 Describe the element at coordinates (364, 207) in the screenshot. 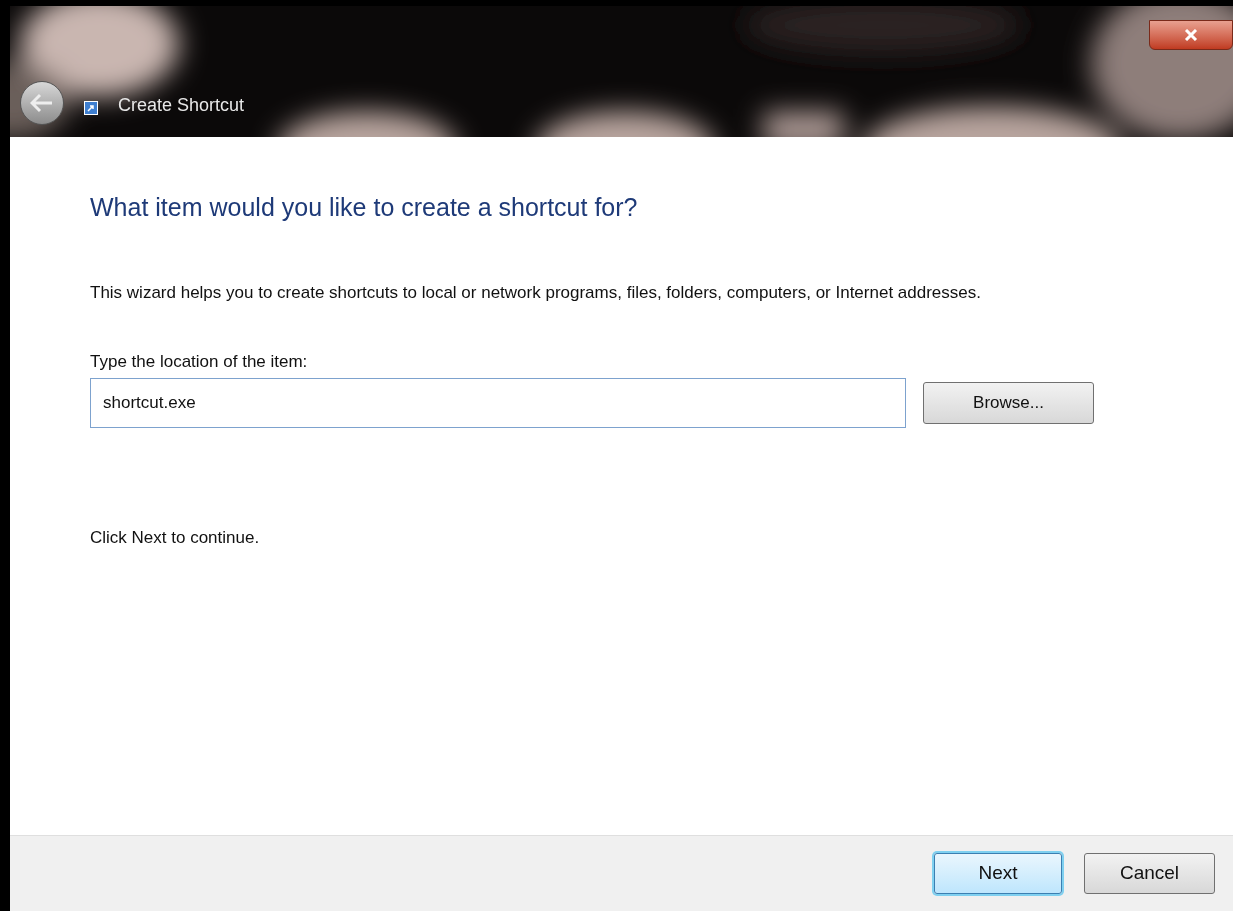

I see `wizard-heading: What item would you like to create a shortcut for?` at that location.